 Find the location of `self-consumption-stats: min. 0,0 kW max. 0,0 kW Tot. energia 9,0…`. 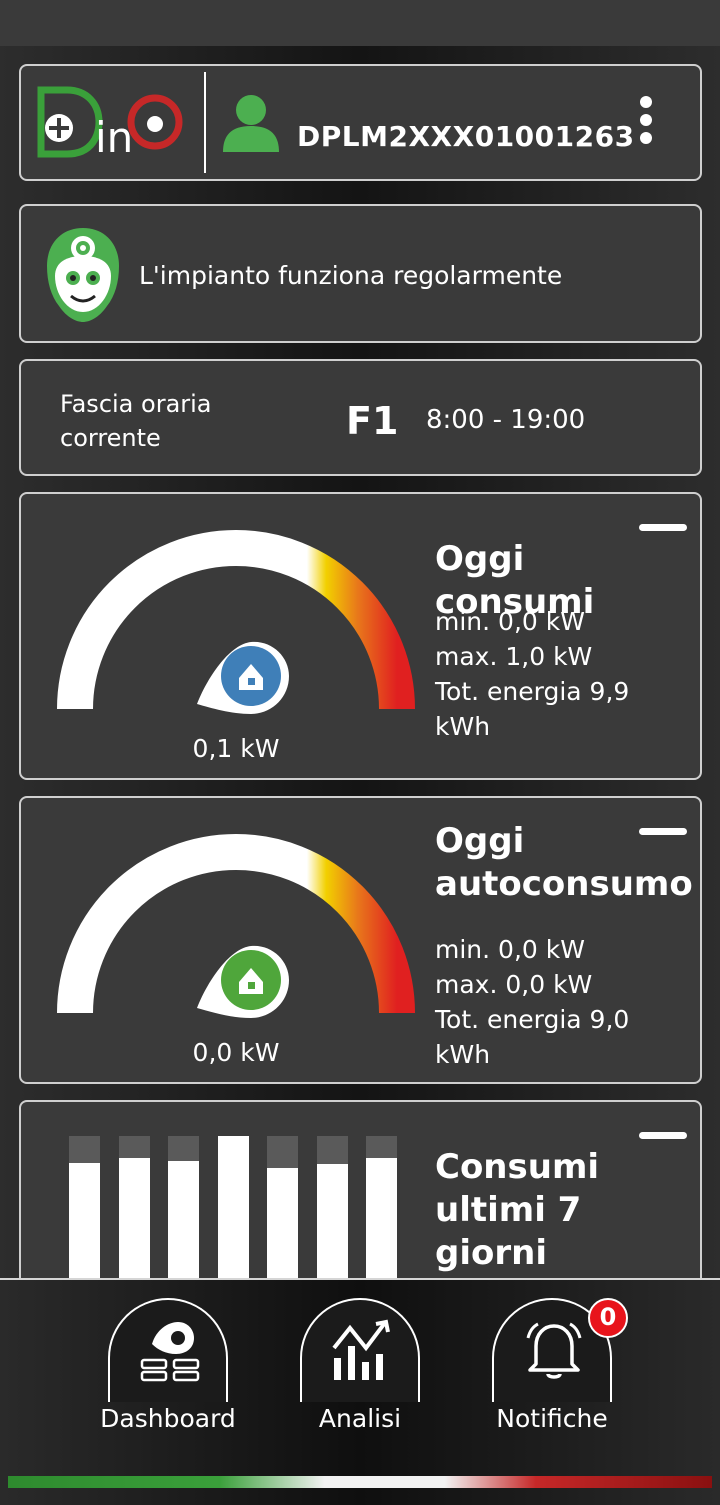

self-consumption-stats: min. 0,0 kW max. 0,0 kW Tot. energia 9,0… is located at coordinates (555, 1002).